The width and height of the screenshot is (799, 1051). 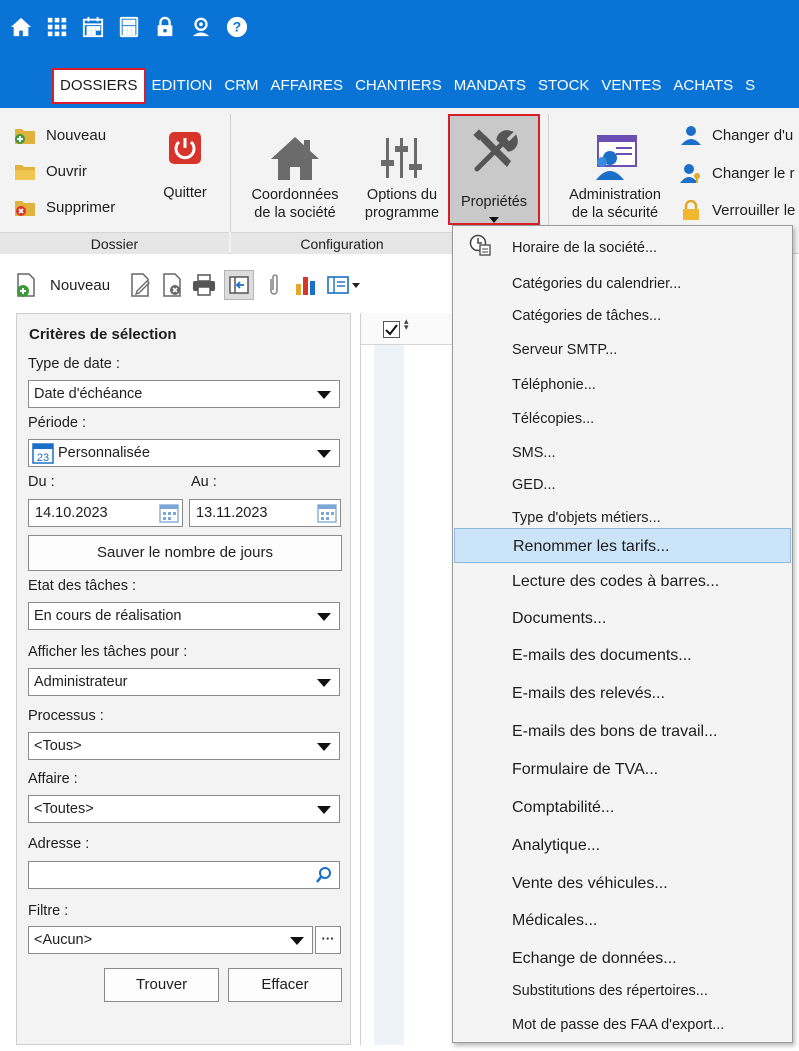 I want to click on filtre-more-button: ···, so click(x=328, y=940).